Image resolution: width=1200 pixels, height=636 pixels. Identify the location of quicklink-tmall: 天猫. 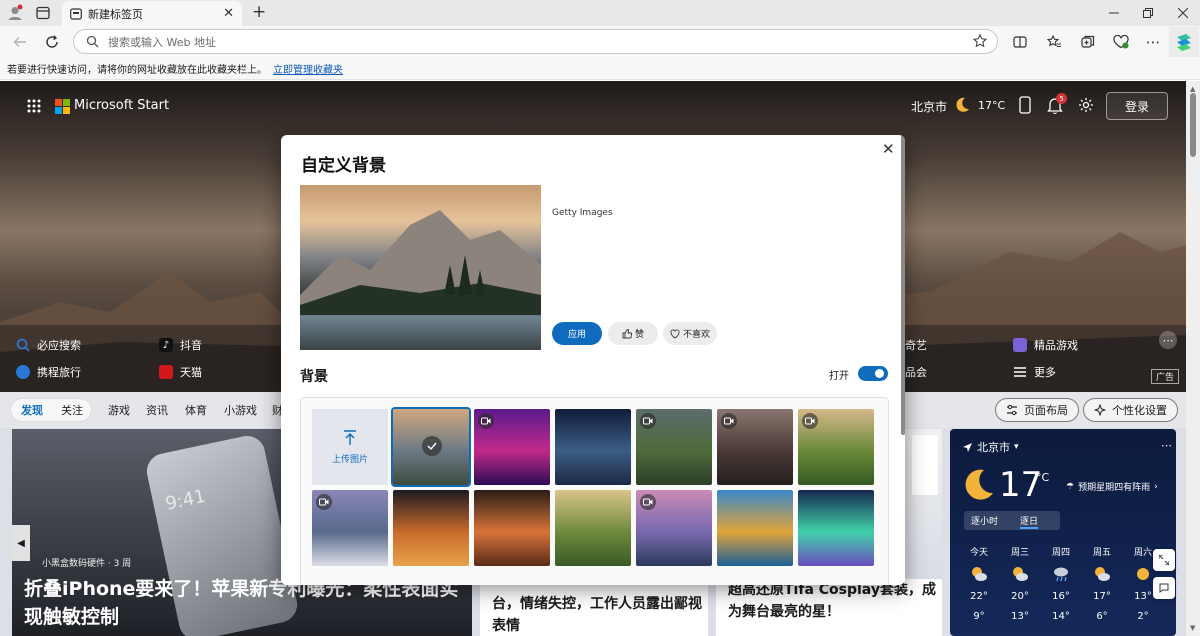
(180, 372).